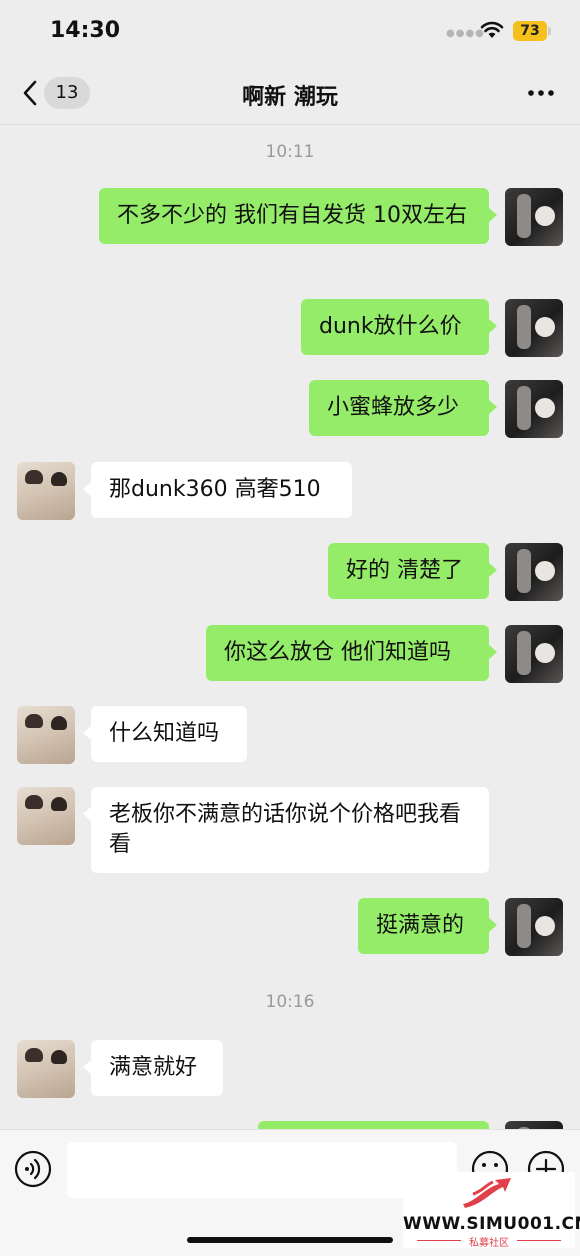 Image resolution: width=580 pixels, height=1256 pixels. I want to click on more-icon, so click(541, 93).